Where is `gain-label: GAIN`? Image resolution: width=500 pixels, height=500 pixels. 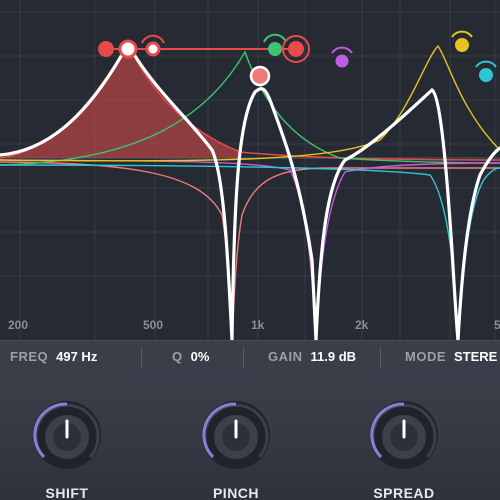 gain-label: GAIN is located at coordinates (285, 356).